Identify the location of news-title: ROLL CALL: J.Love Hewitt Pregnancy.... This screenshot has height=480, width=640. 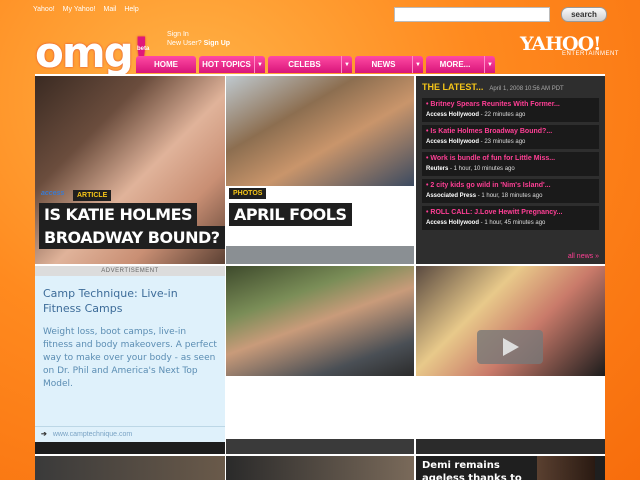
(510, 213).